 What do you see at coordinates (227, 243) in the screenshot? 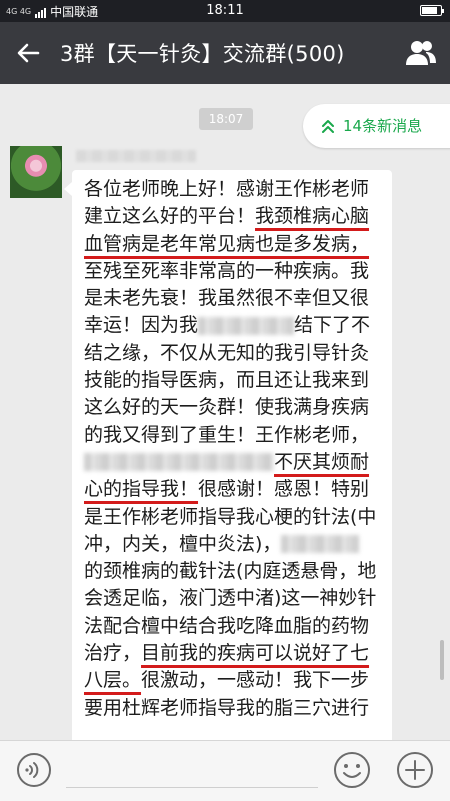
I see `underlined-segment: 血管病是老年常见病也是多发病，` at bounding box center [227, 243].